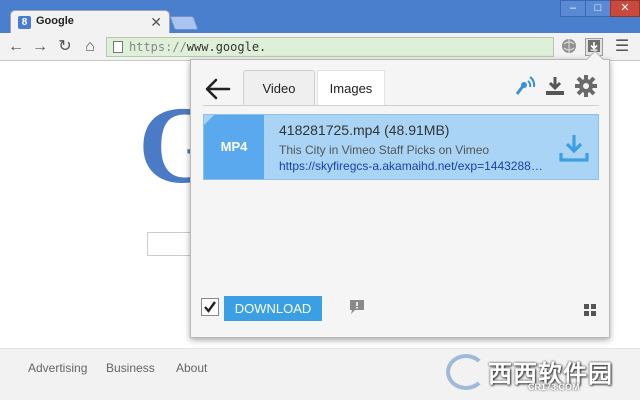  What do you see at coordinates (555, 86) in the screenshot?
I see `downloads-icon` at bounding box center [555, 86].